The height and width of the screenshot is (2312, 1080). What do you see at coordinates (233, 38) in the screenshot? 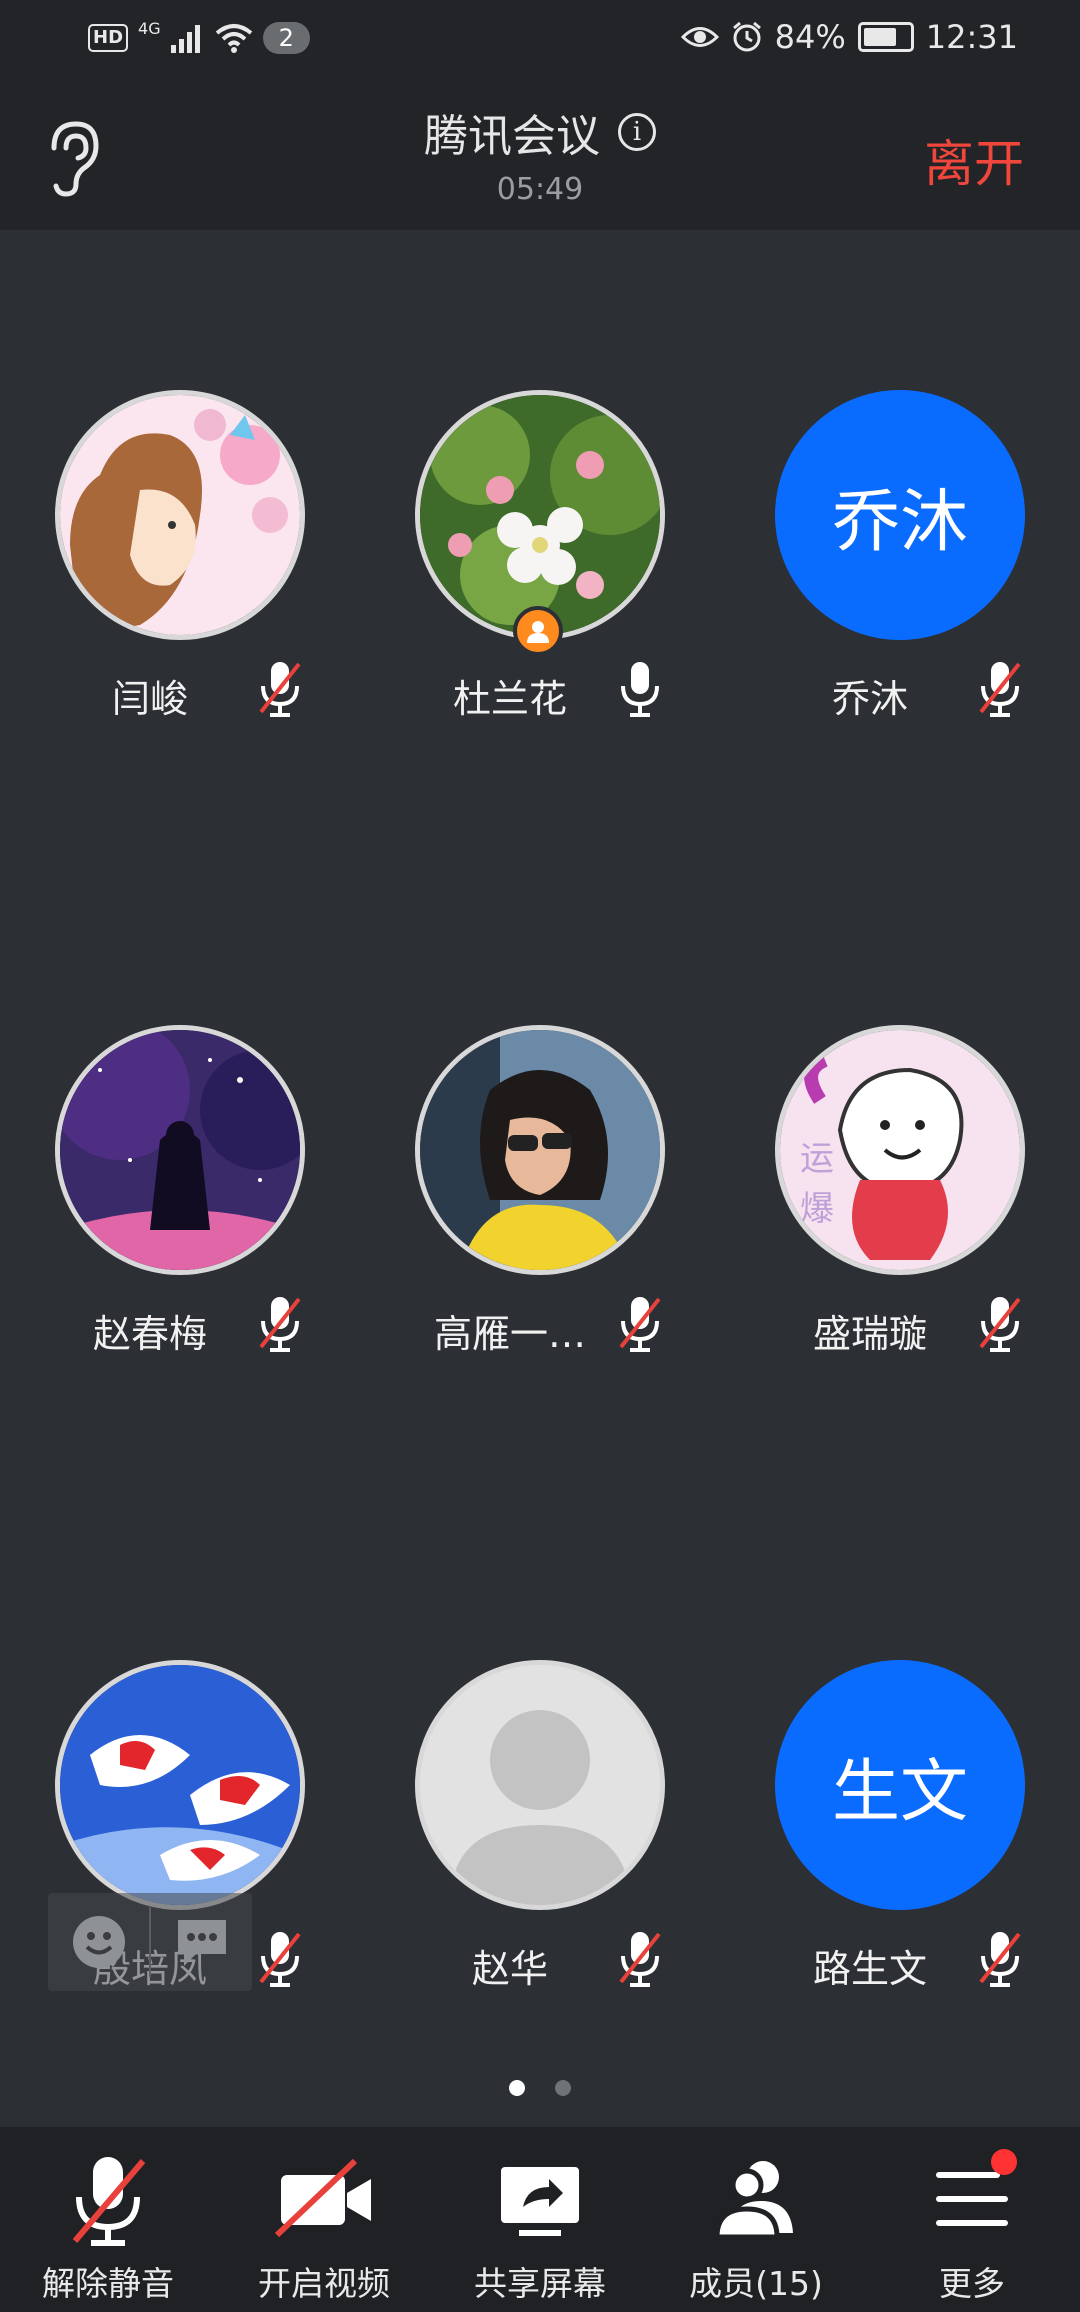
I see `wifi-icon` at bounding box center [233, 38].